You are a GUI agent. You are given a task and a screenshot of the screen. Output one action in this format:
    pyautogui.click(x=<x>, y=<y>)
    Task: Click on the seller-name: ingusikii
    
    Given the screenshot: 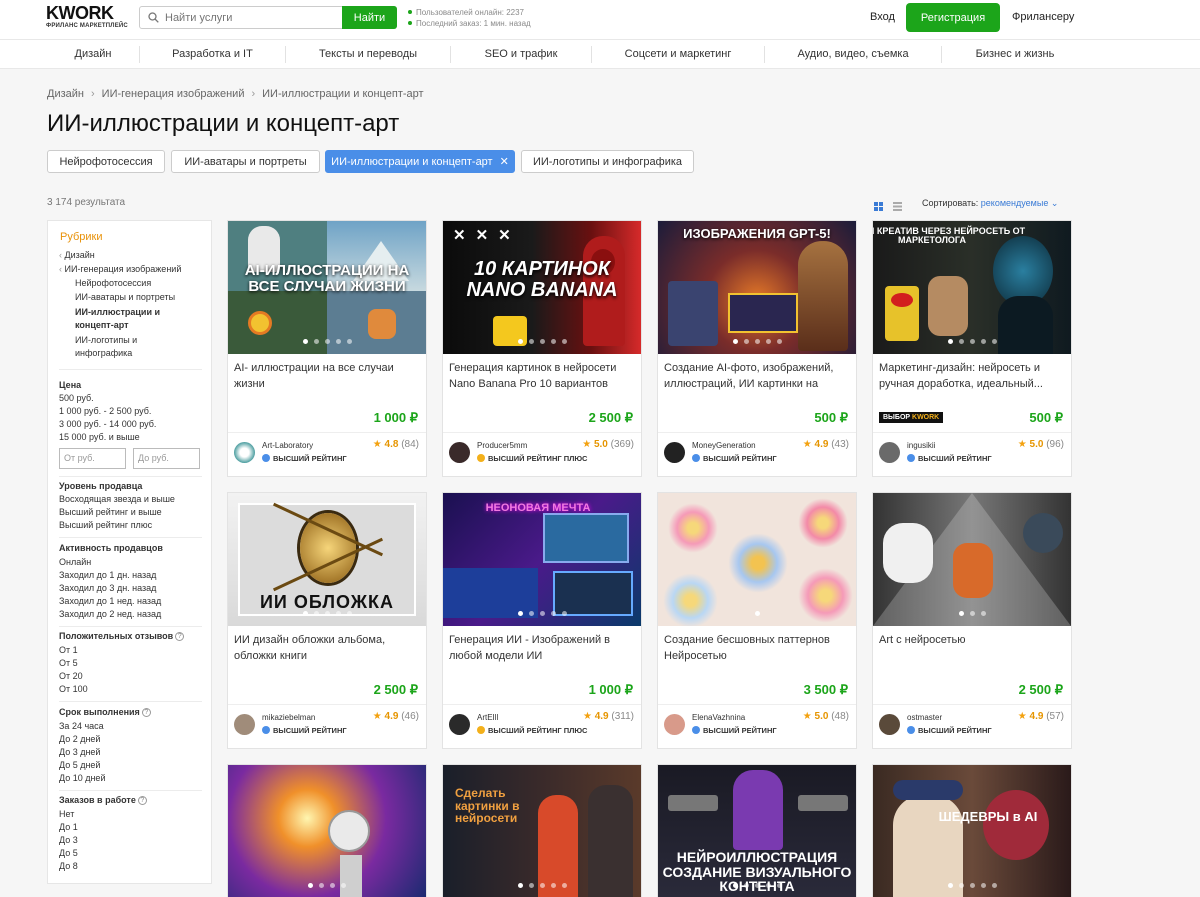 What is the action you would take?
    pyautogui.click(x=921, y=445)
    